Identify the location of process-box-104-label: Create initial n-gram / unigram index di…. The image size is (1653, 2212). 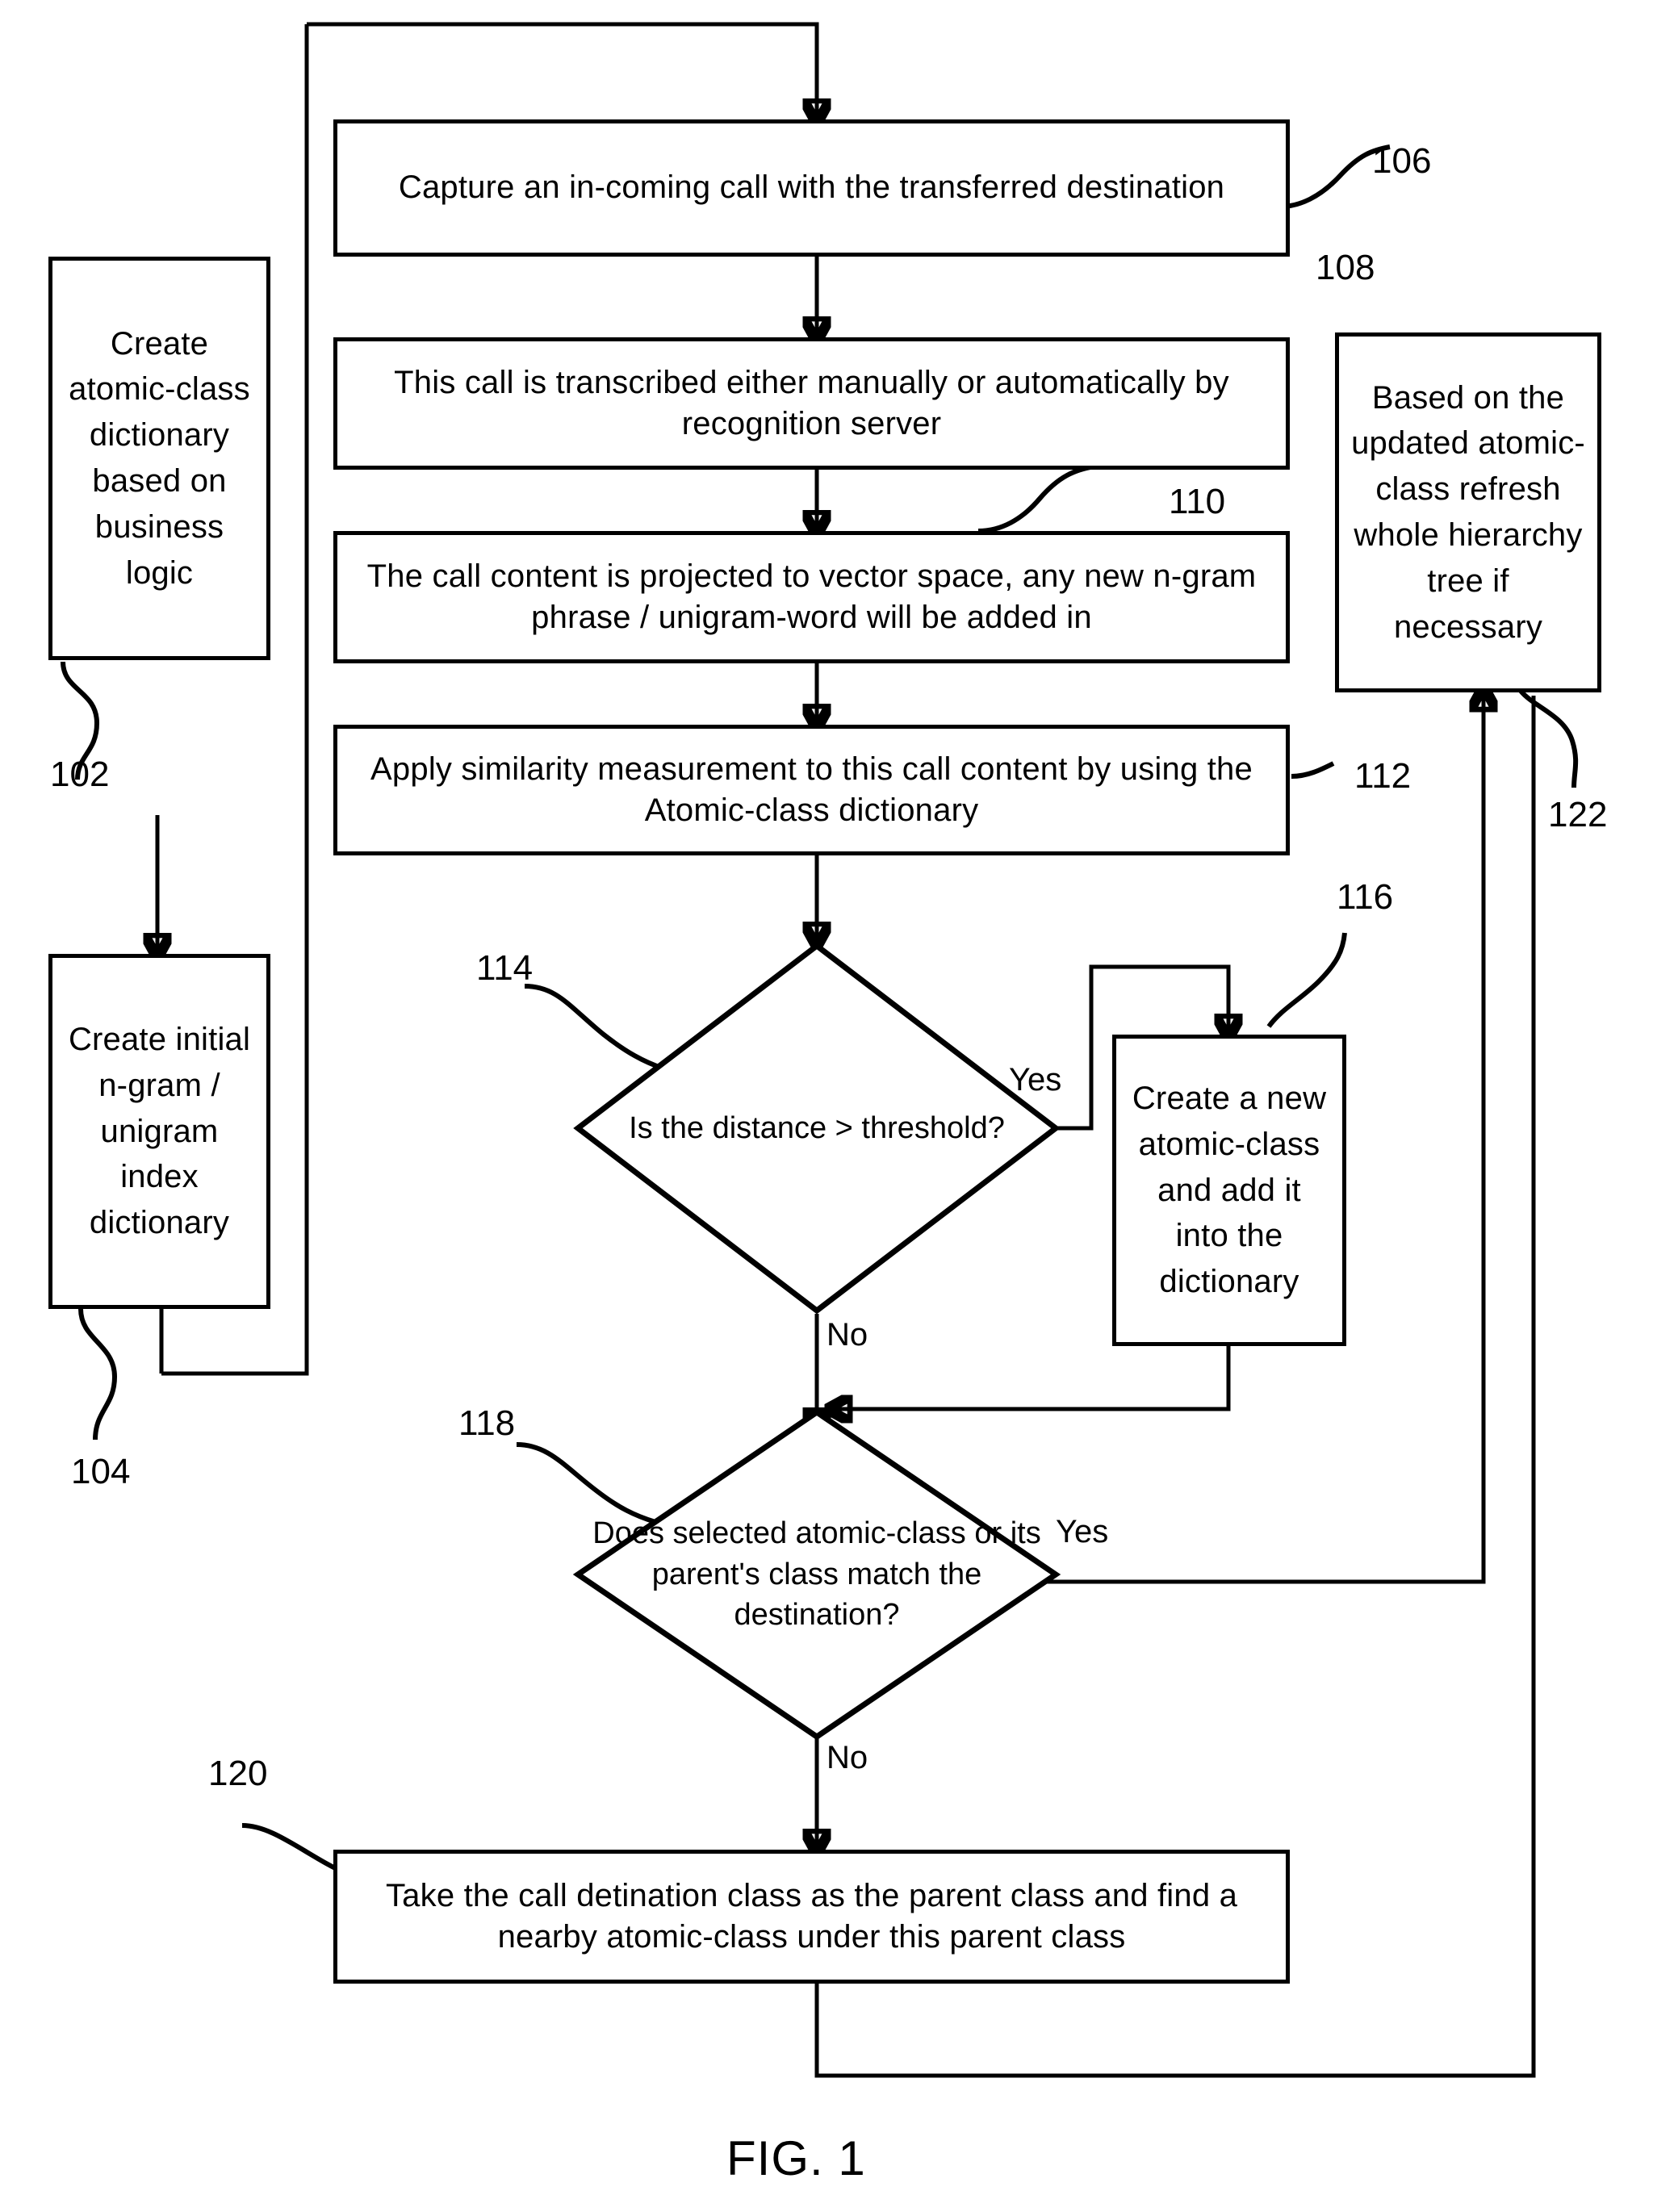
(159, 1131).